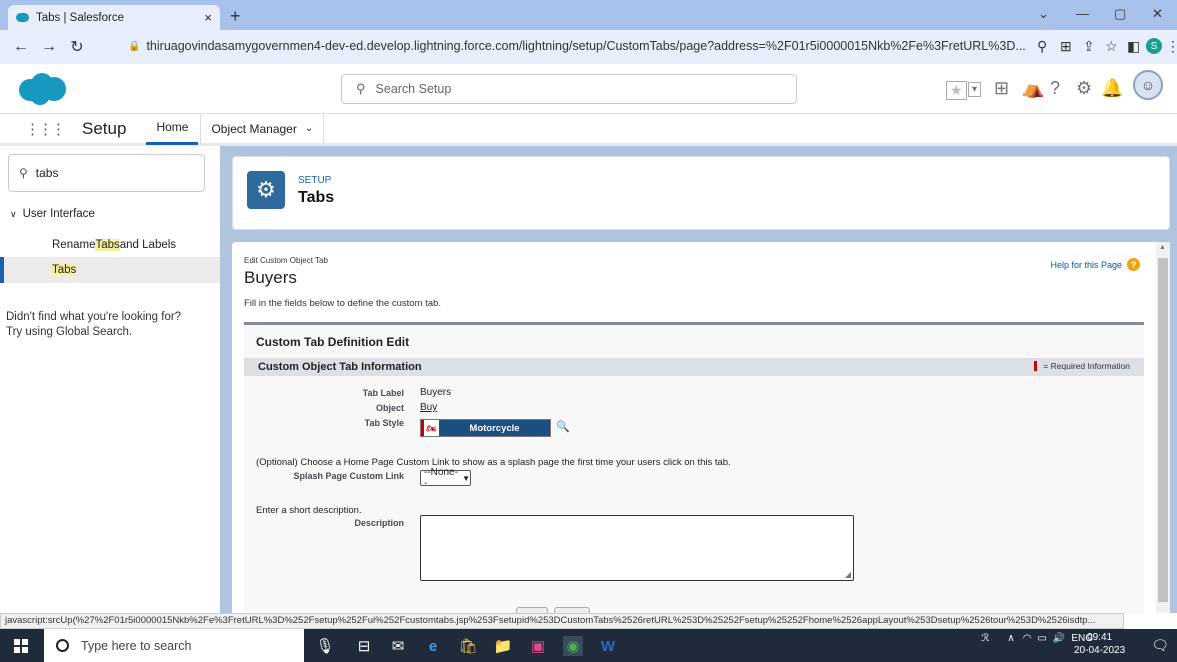  What do you see at coordinates (389, 408) in the screenshot?
I see `object-label: Object` at bounding box center [389, 408].